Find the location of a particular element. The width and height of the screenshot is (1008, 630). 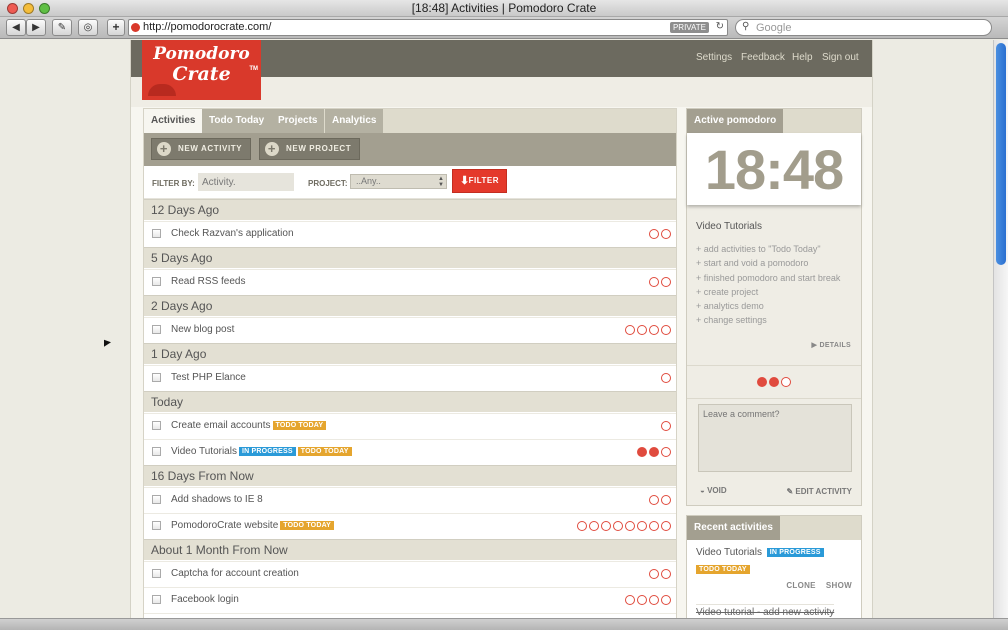

activity-row: Read RSS feeds is located at coordinates (410, 281).